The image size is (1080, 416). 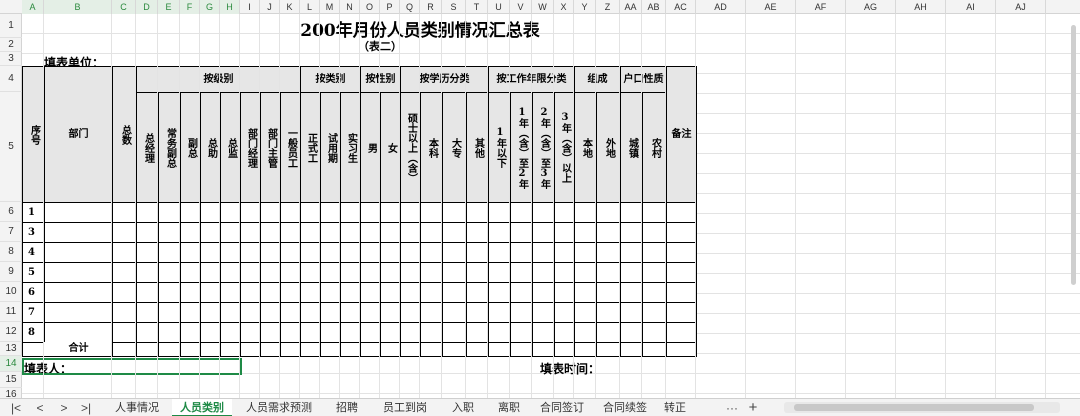 I want to click on column-header-z: Z, so click(x=608, y=7).